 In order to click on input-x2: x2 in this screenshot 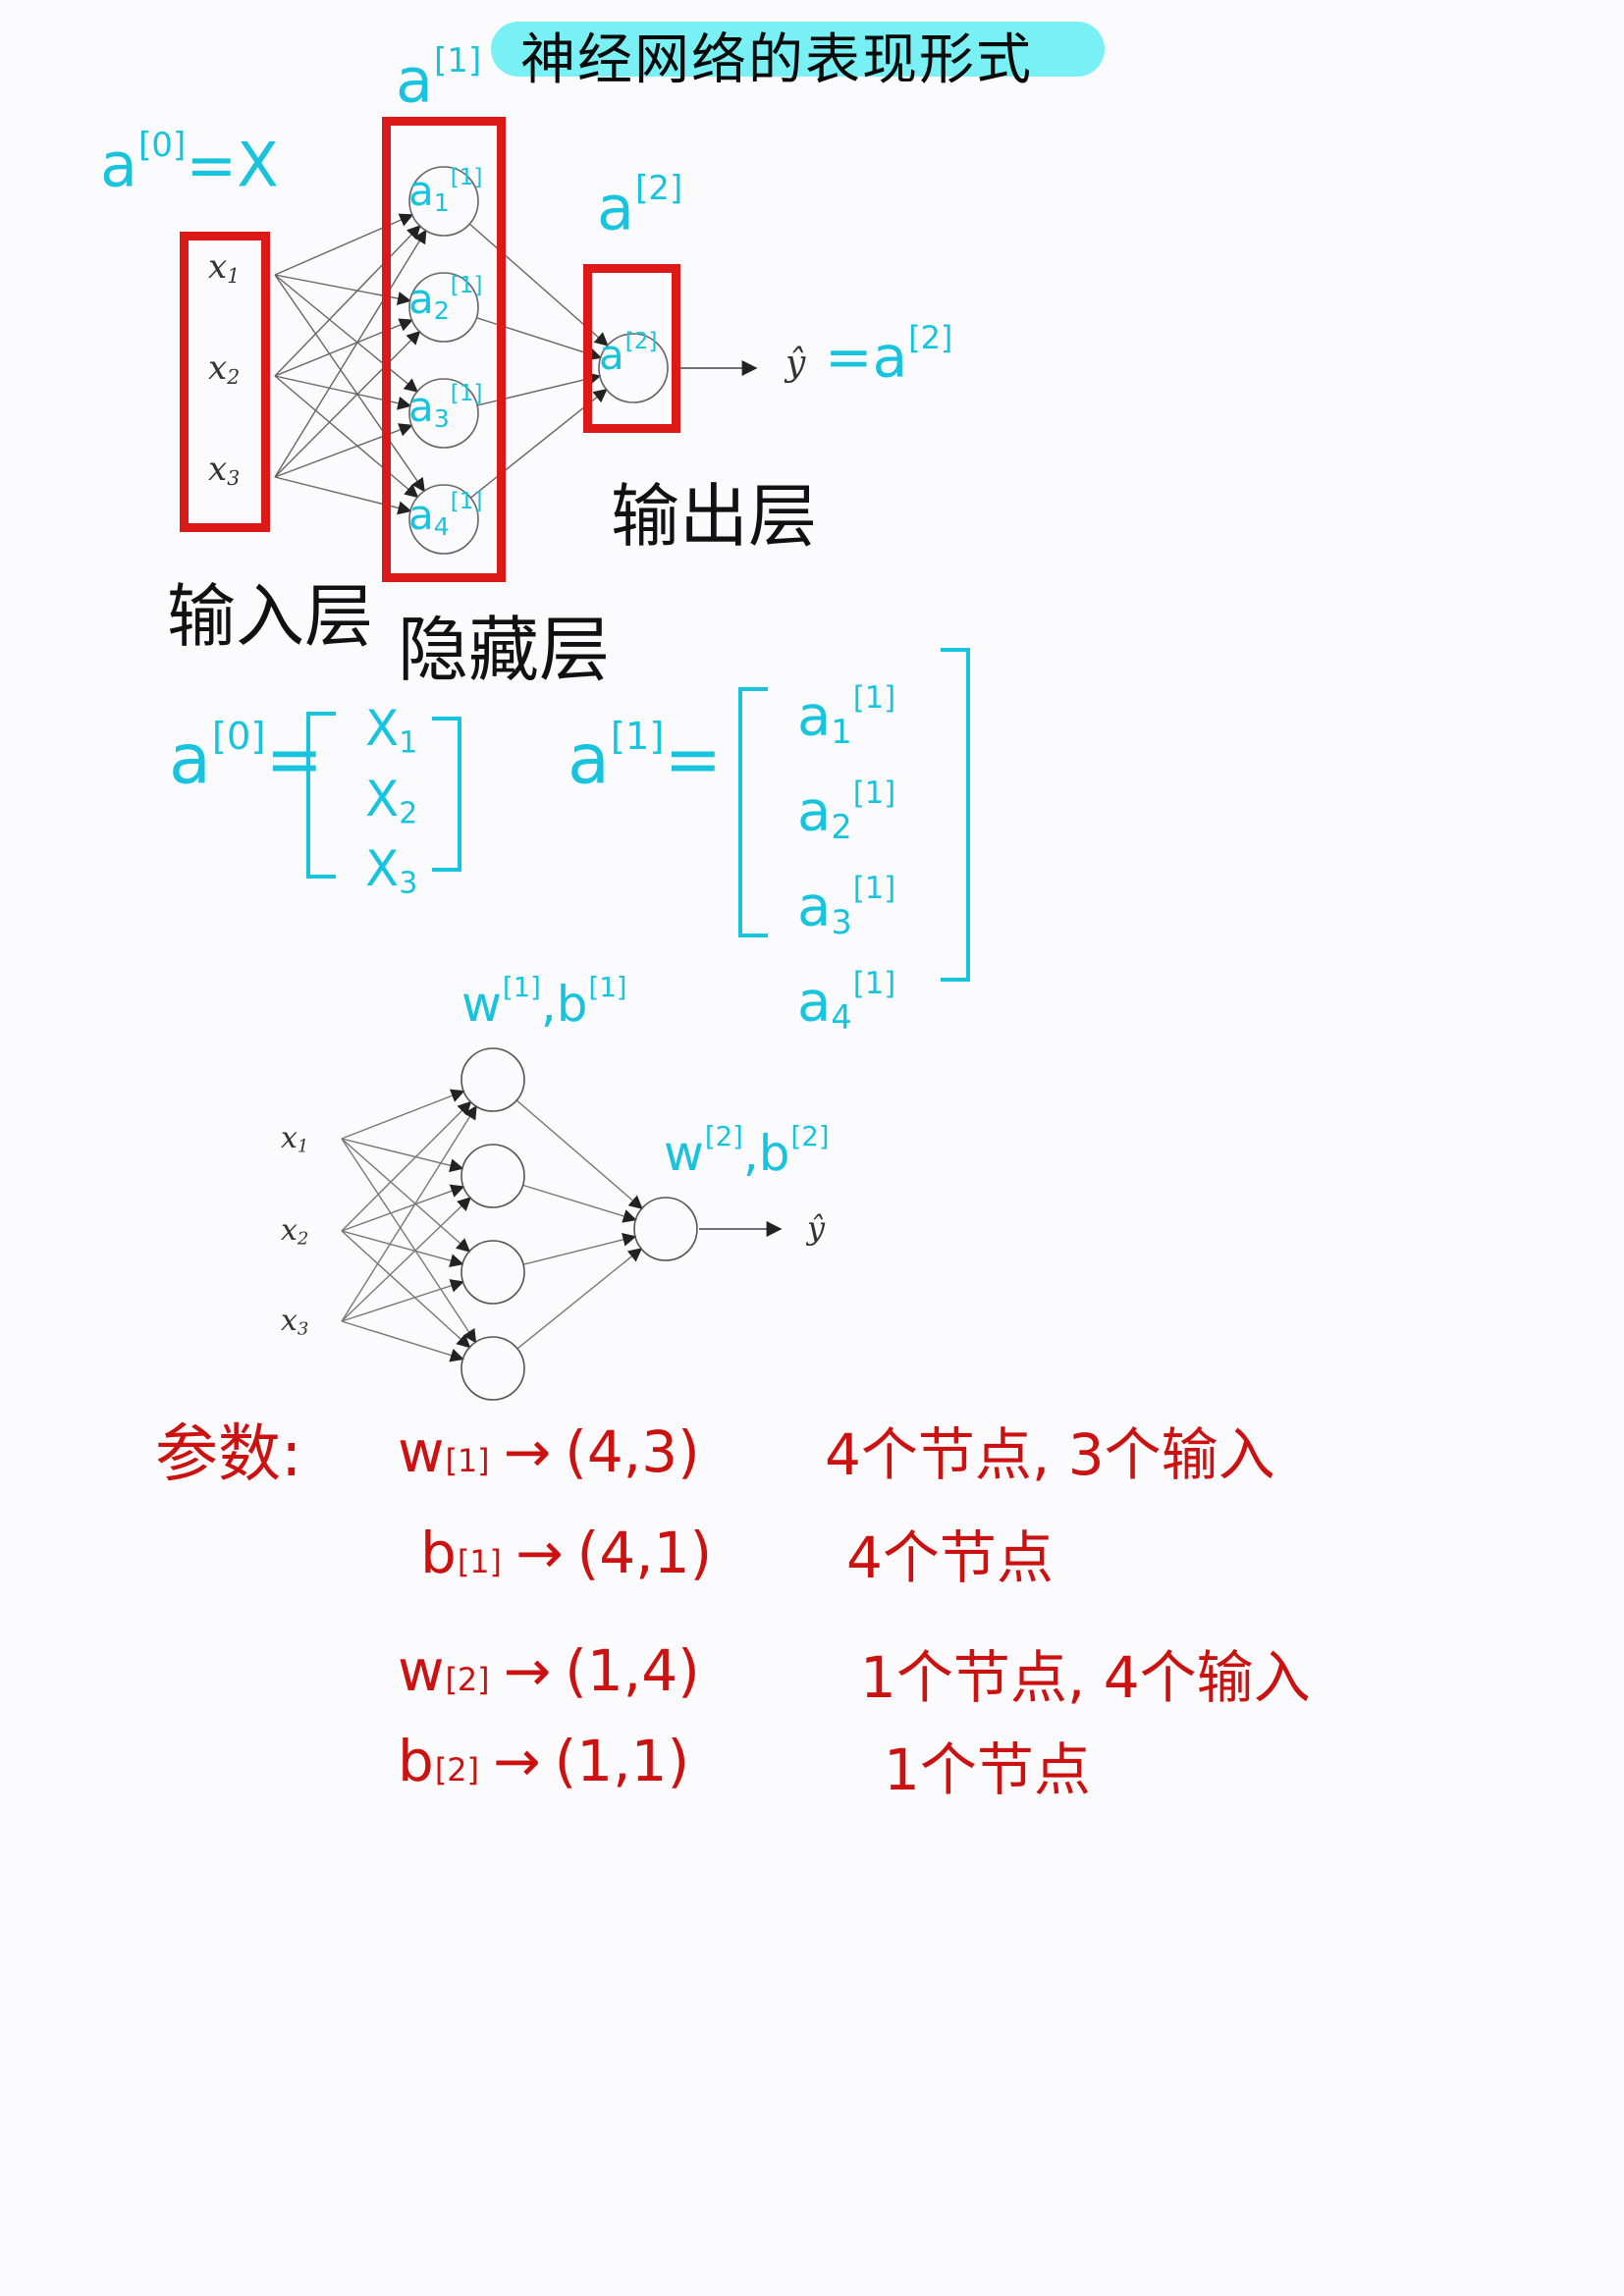, I will do `click(224, 369)`.